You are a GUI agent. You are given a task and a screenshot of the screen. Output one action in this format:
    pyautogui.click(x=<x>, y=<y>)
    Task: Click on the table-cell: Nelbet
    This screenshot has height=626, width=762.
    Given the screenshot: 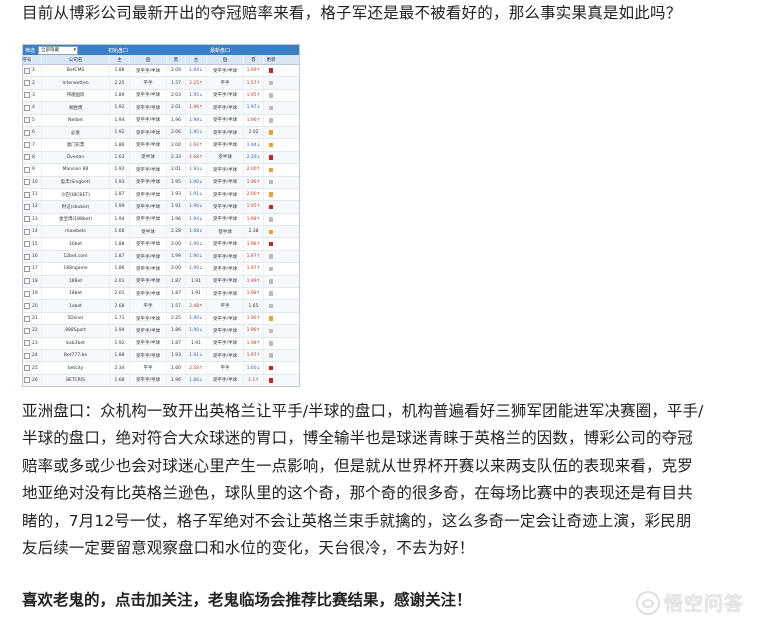 What is the action you would take?
    pyautogui.click(x=76, y=120)
    